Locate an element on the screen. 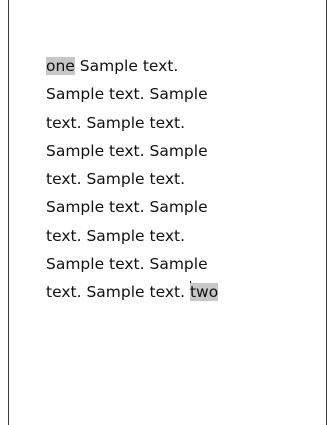 The height and width of the screenshot is (425, 329). text-line: text. Sample text. two is located at coordinates (176, 292).